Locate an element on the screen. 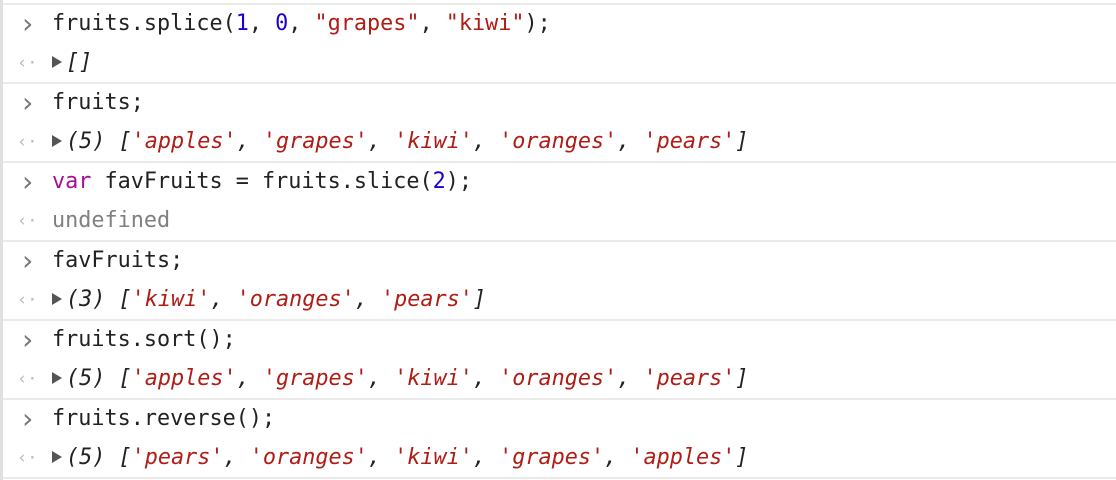 The width and height of the screenshot is (1116, 480). result-token-out: (3) [ is located at coordinates (99, 299).